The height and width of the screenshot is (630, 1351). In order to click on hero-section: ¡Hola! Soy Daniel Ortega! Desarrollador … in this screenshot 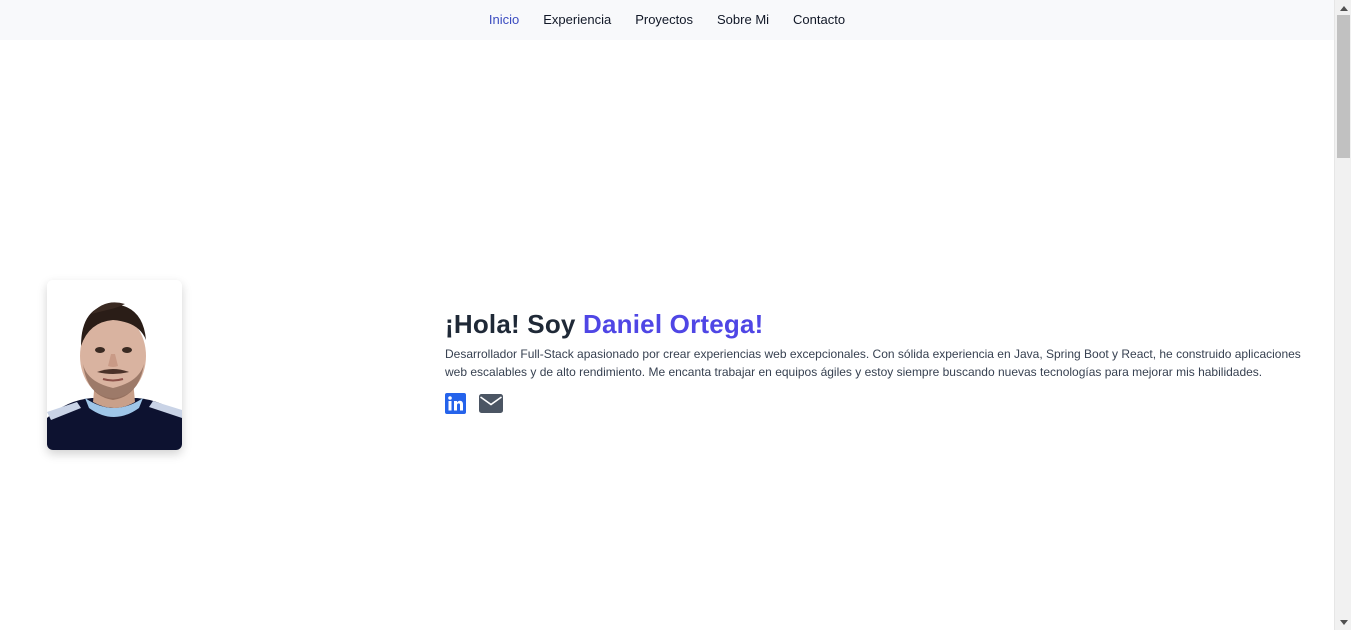, I will do `click(885, 361)`.